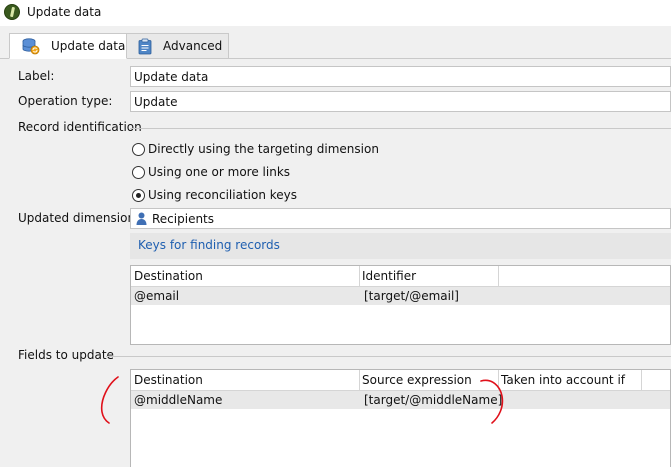  What do you see at coordinates (492, 401) in the screenshot?
I see `annotation-right-bracket` at bounding box center [492, 401].